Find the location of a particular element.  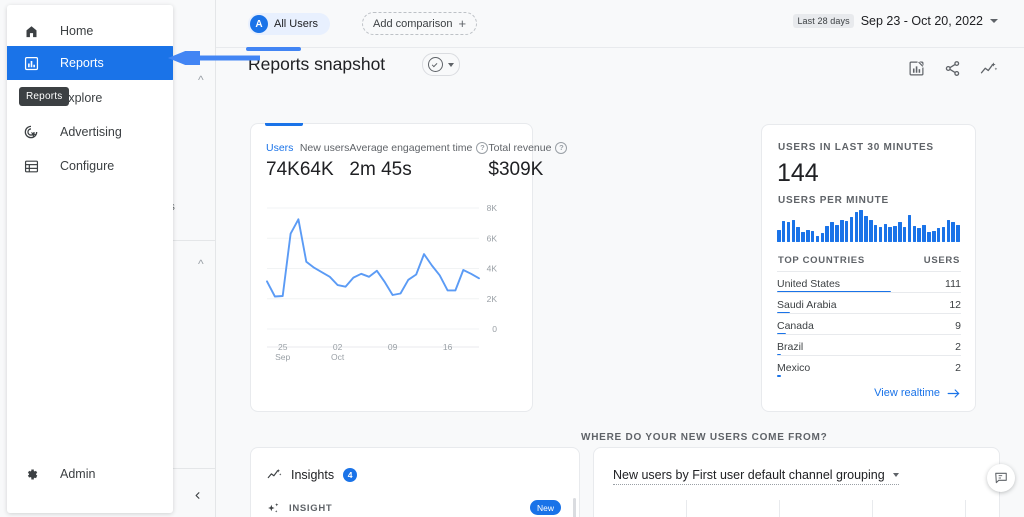

nav-item-advertising: Advertising is located at coordinates (64, 132).